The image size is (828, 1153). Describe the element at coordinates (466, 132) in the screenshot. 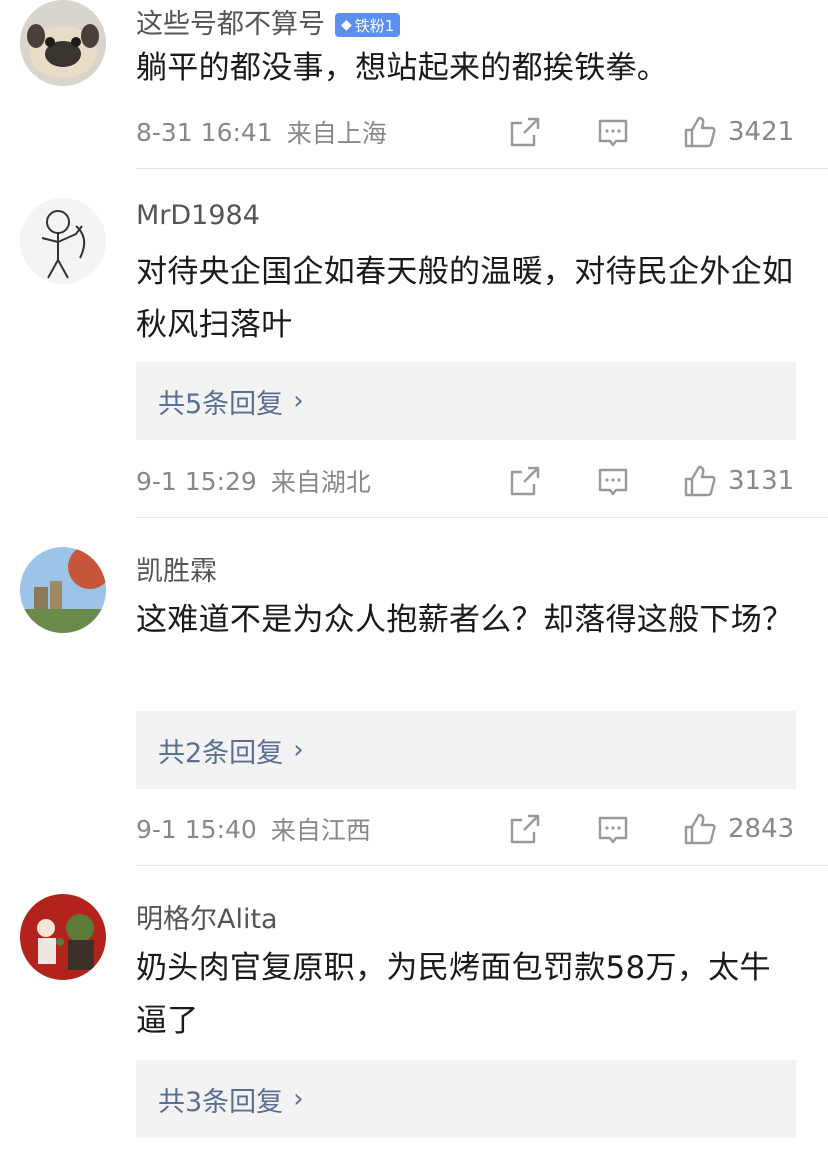

I see `comment-meta: 8-31 16:41 来自上海 3421` at that location.